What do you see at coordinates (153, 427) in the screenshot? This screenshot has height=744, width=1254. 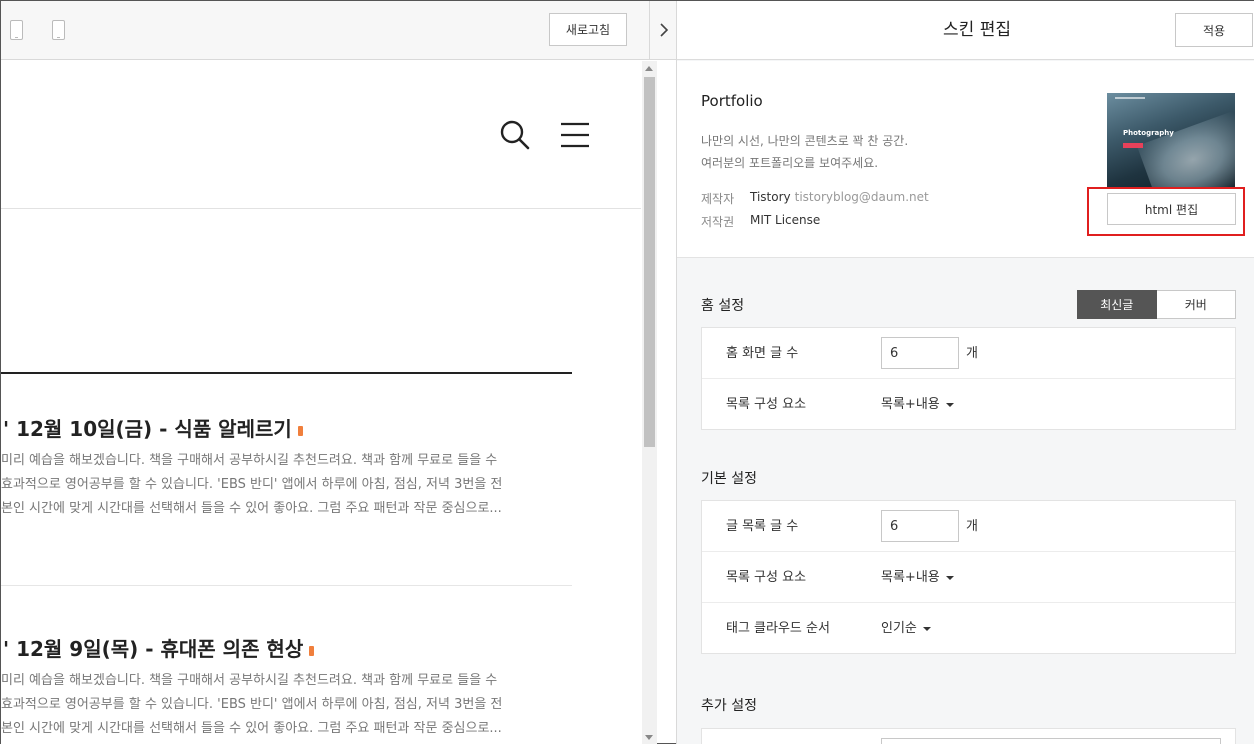 I see `post-title: ' 12월 10일(금) - 식품 알레르기` at bounding box center [153, 427].